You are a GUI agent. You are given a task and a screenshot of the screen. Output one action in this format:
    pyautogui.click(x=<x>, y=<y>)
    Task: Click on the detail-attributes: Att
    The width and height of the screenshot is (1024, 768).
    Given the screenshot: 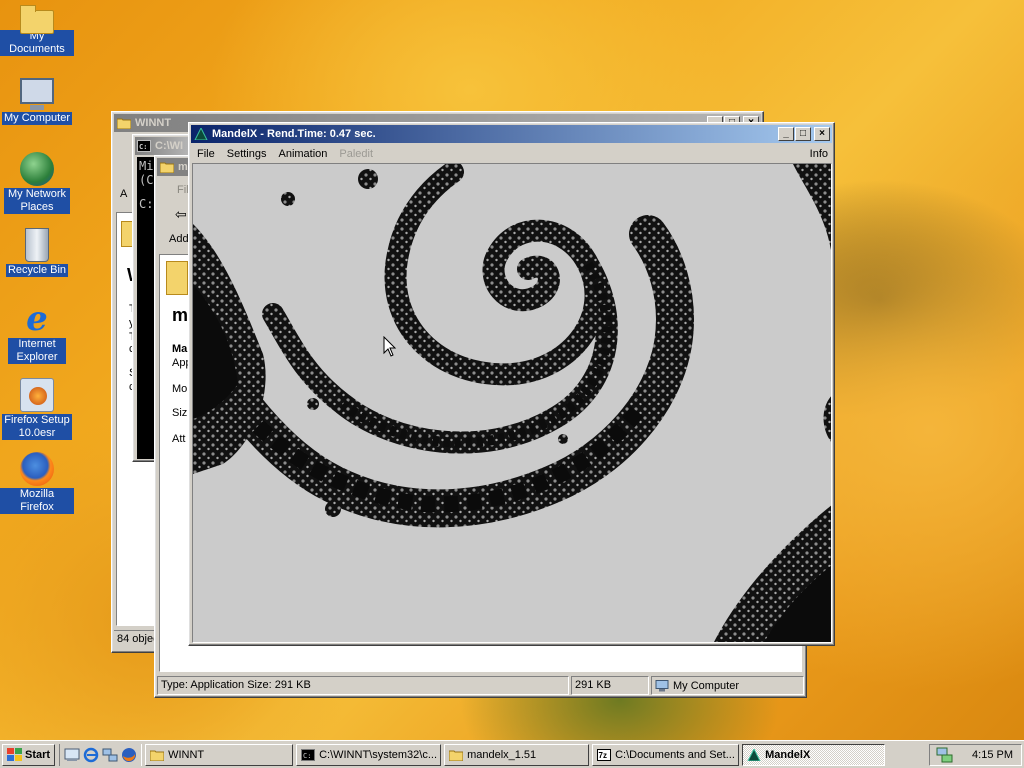 What is the action you would take?
    pyautogui.click(x=179, y=439)
    